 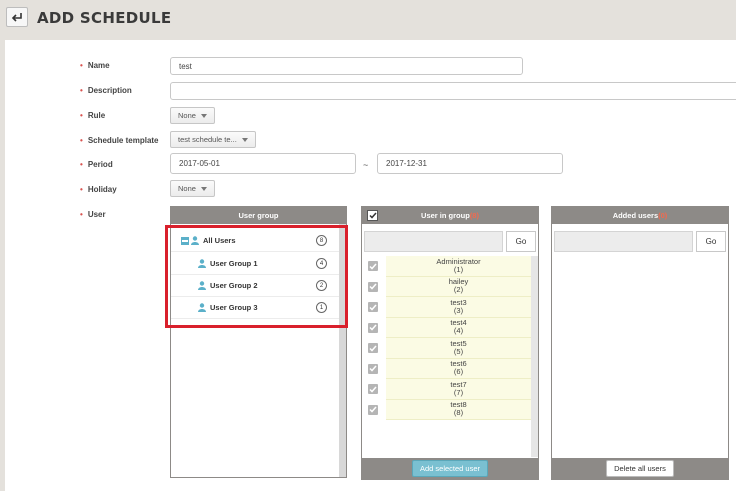 What do you see at coordinates (458, 290) in the screenshot?
I see `user-id: (2)` at bounding box center [458, 290].